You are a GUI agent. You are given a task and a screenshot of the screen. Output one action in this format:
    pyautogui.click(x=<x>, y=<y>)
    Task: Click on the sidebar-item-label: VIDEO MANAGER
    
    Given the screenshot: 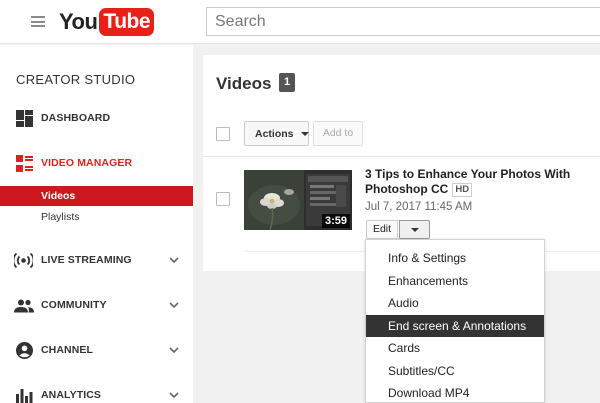 What is the action you would take?
    pyautogui.click(x=87, y=163)
    